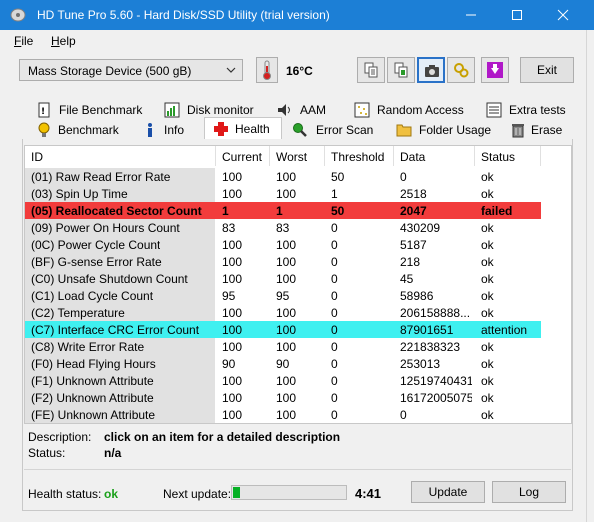 The width and height of the screenshot is (594, 522). What do you see at coordinates (225, 211) in the screenshot?
I see `cell-current: 1` at bounding box center [225, 211].